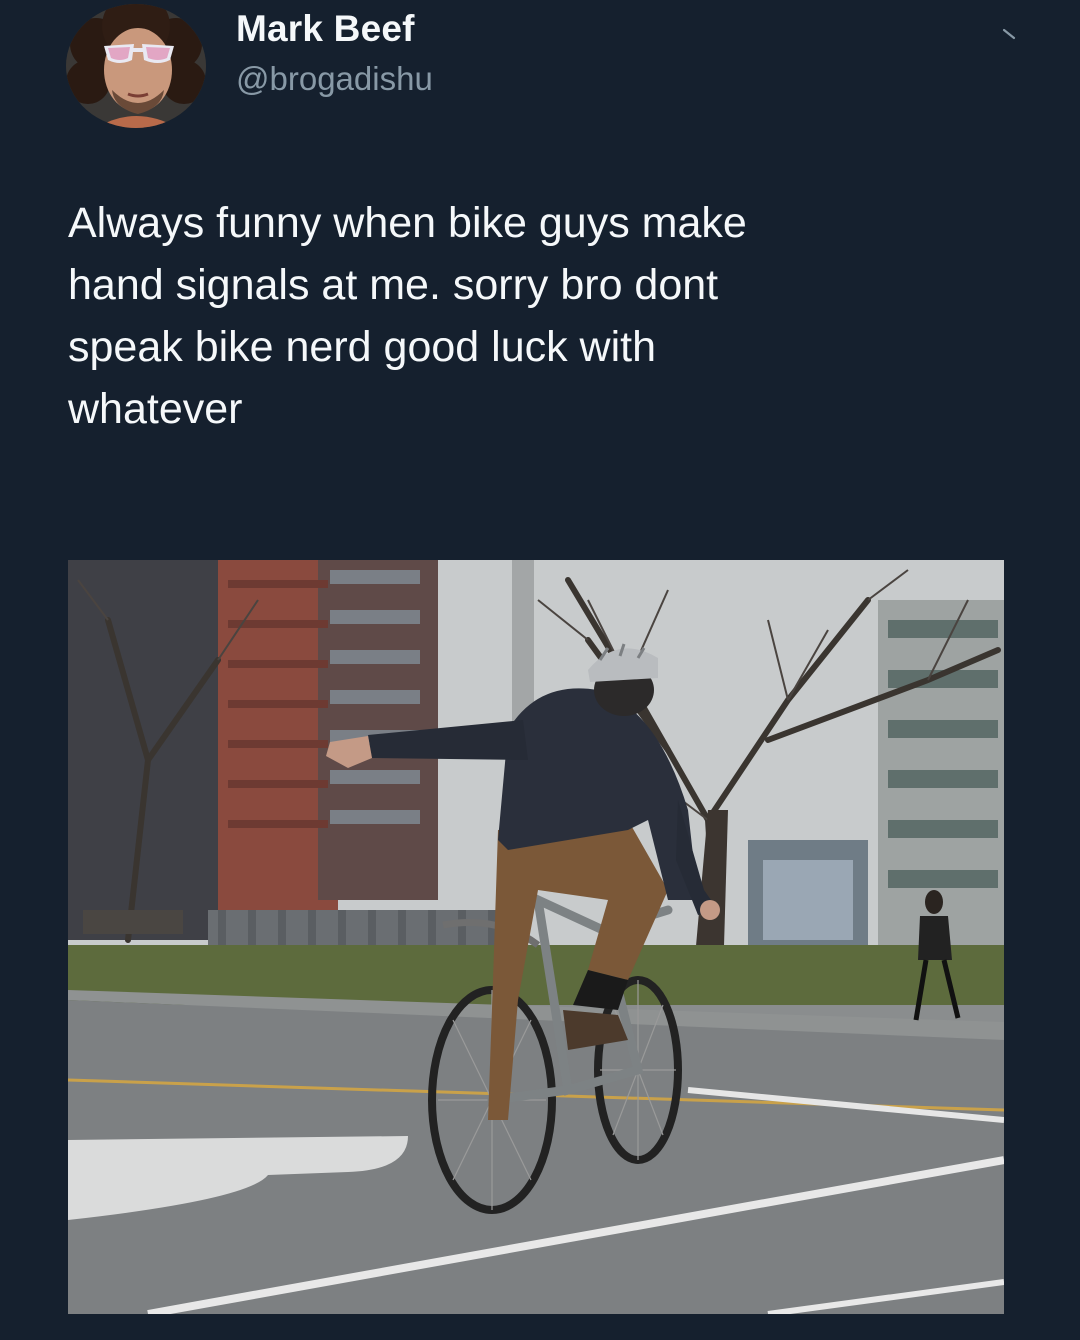 This screenshot has width=1080, height=1340. I want to click on user-handle: @brogadishu, so click(334, 79).